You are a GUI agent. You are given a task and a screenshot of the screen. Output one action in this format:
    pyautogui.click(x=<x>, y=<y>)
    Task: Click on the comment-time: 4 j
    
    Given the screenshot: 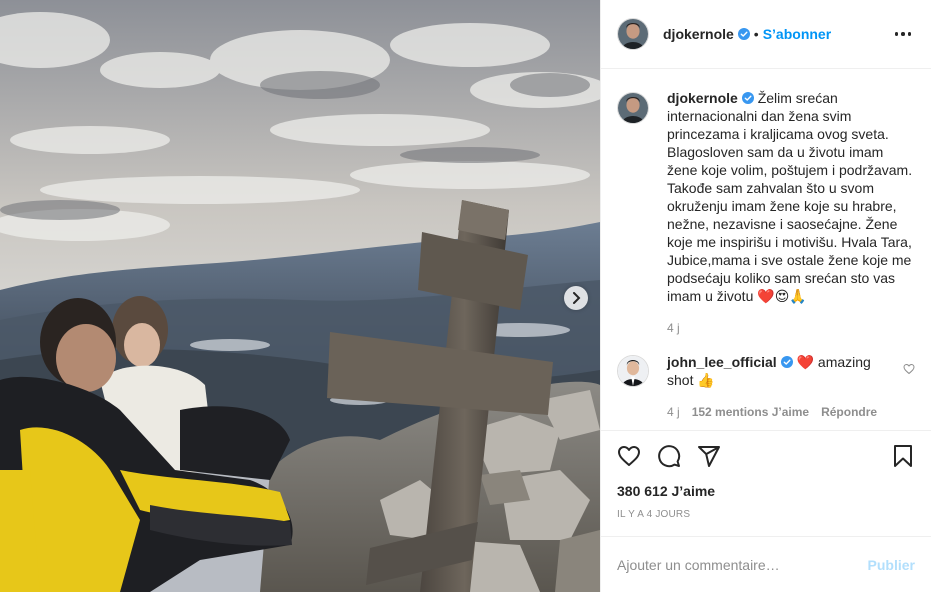 What is the action you would take?
    pyautogui.click(x=673, y=412)
    